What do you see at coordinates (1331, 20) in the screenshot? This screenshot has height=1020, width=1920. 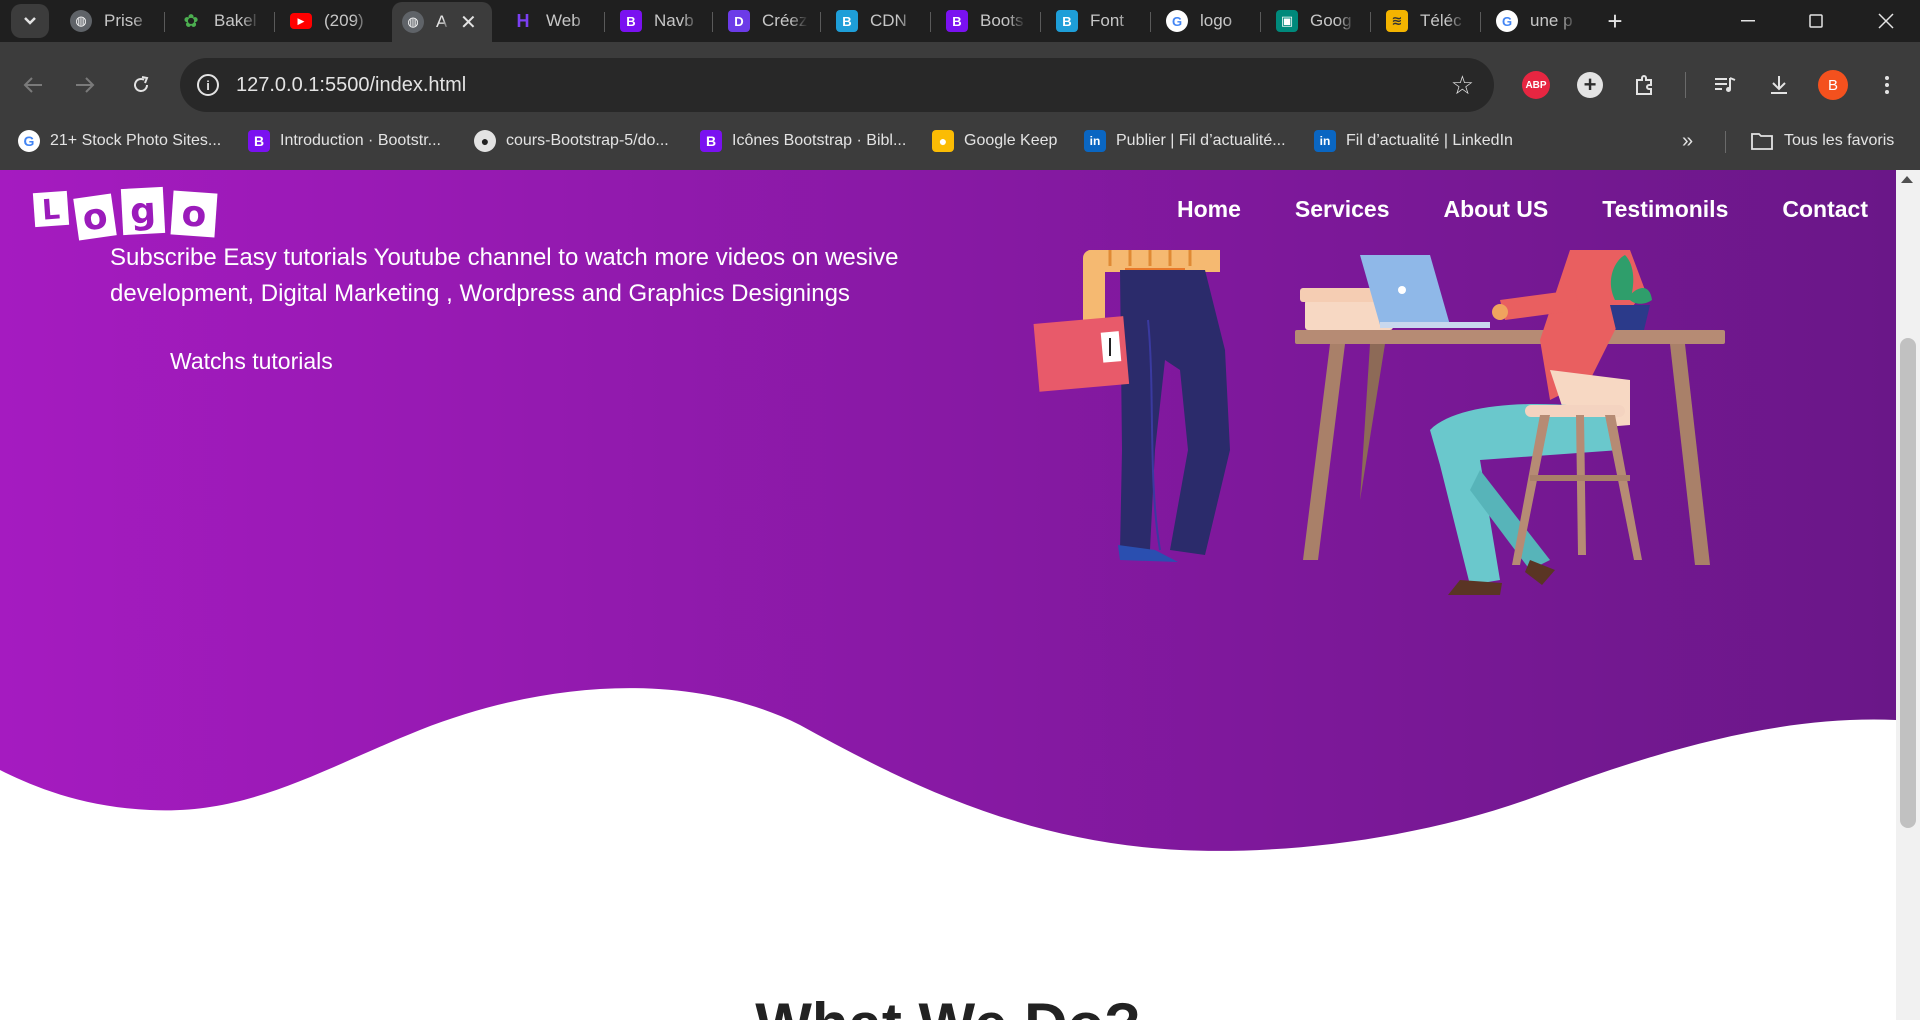 I see `tab-title: Goog` at bounding box center [1331, 20].